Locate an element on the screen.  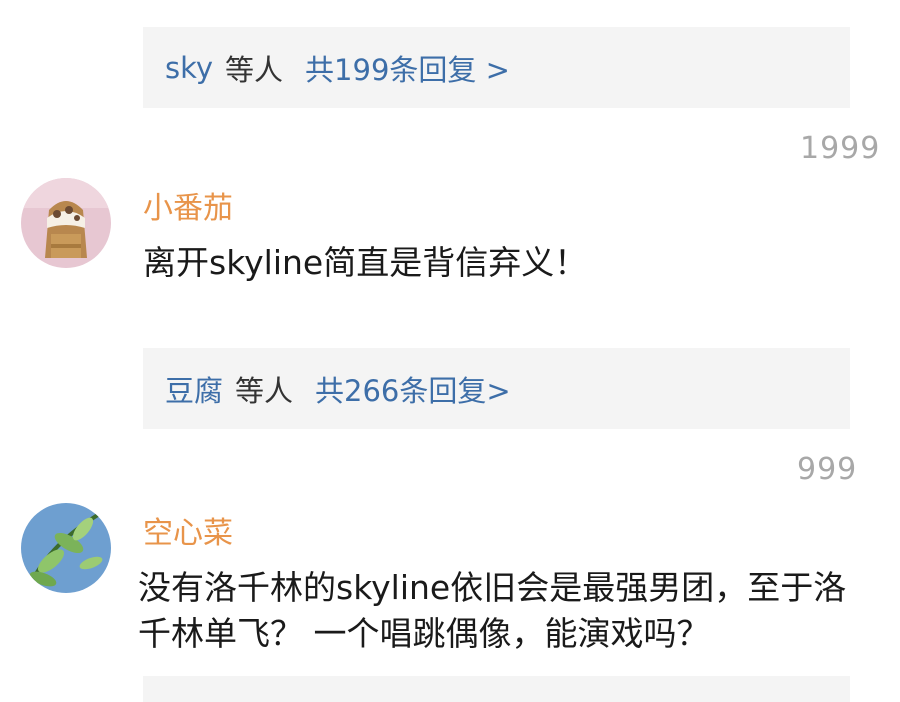
comment-text: 离开skyline简直是背信弃义！ is located at coordinates (365, 262).